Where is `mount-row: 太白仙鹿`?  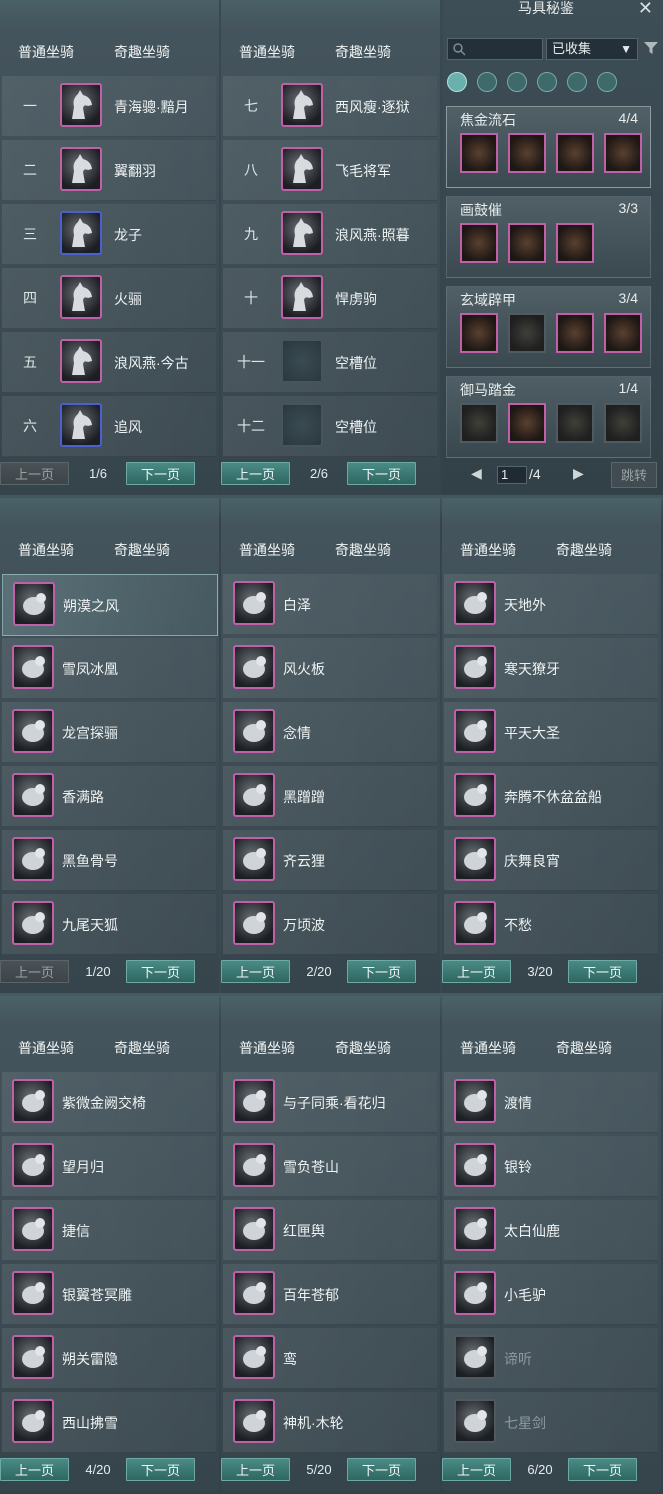
mount-row: 太白仙鹿 is located at coordinates (551, 1230).